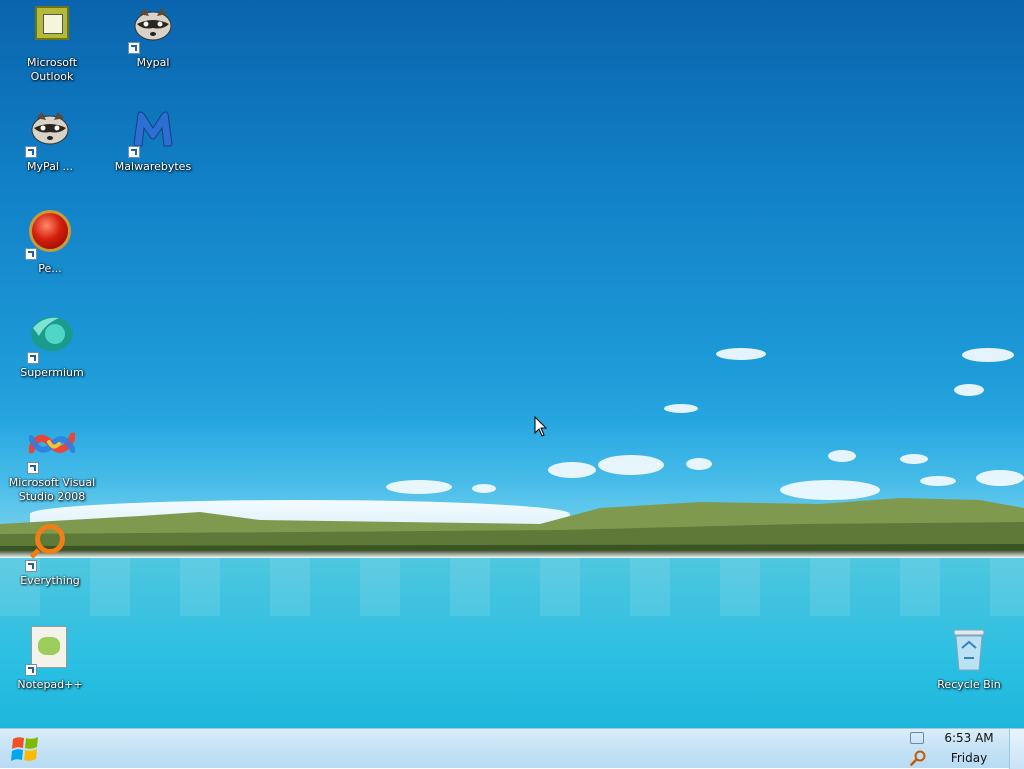 Image resolution: width=1024 pixels, height=769 pixels. What do you see at coordinates (918, 758) in the screenshot?
I see `search-icon` at bounding box center [918, 758].